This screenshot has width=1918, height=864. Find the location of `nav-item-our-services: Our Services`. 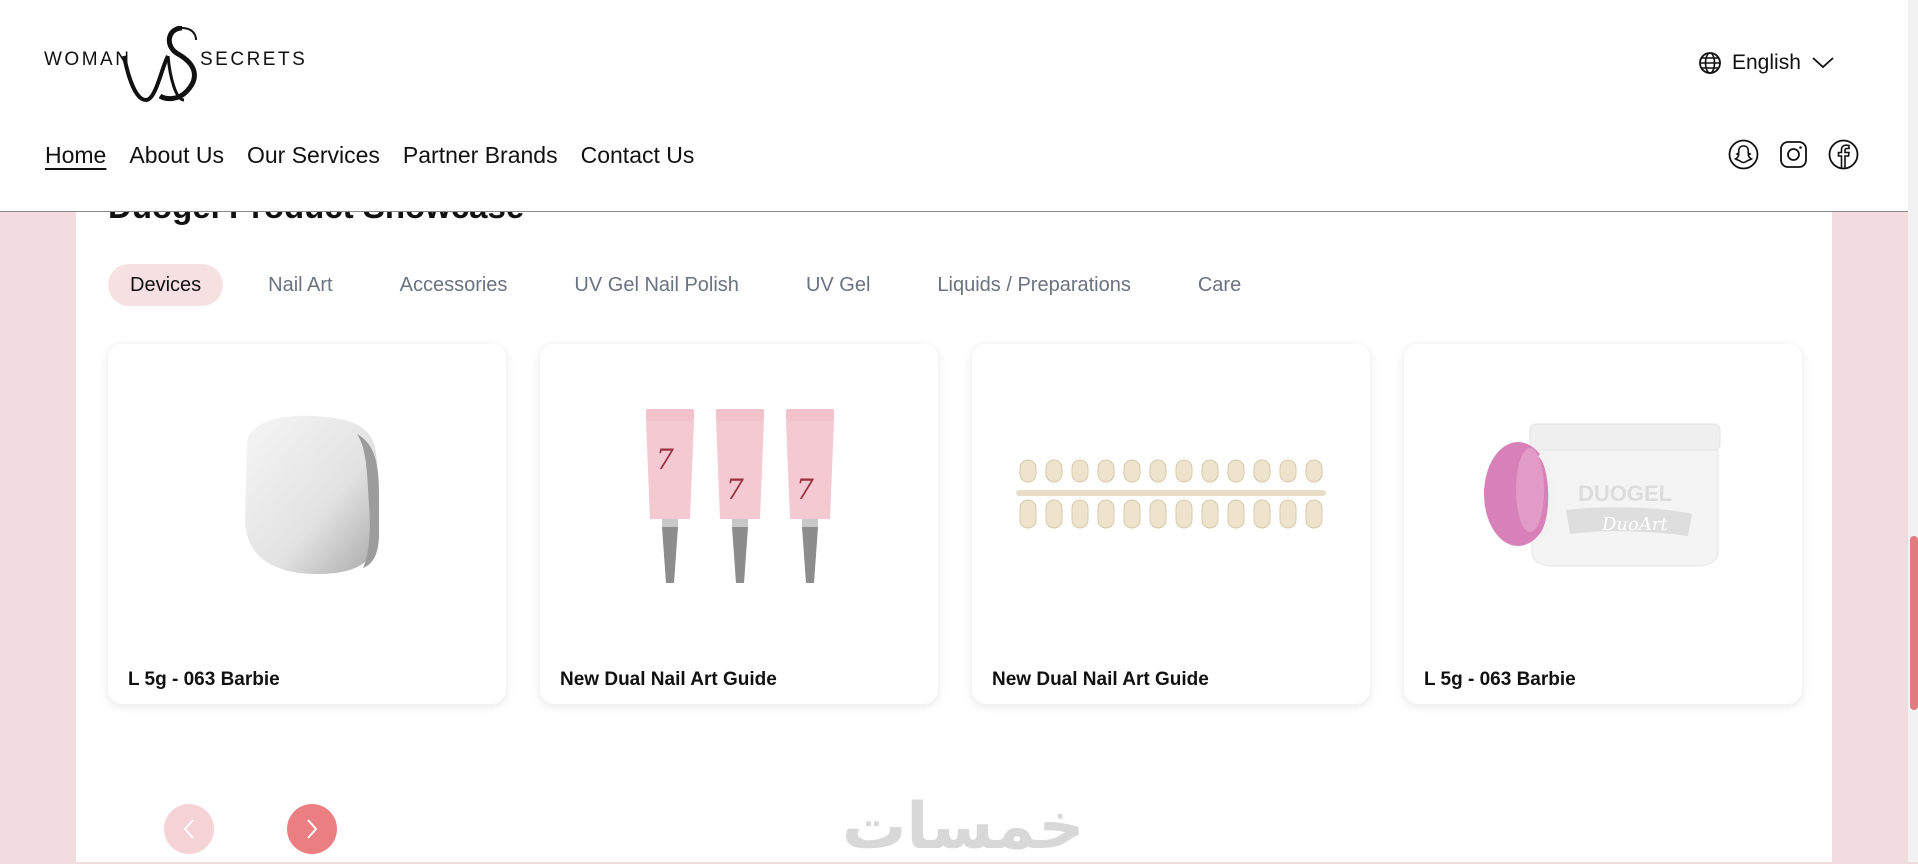

nav-item-our-services: Our Services is located at coordinates (313, 155).